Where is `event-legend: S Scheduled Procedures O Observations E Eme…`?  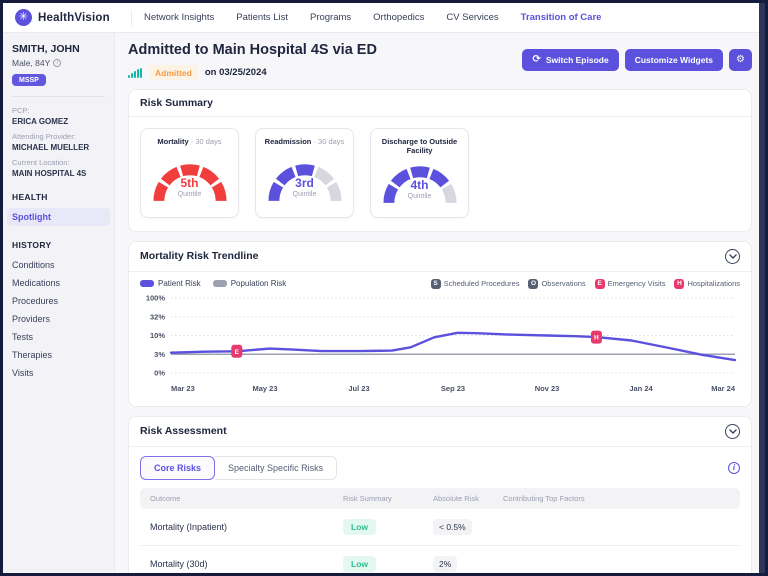
event-legend: S Scheduled Procedures O Observations E Eme… is located at coordinates (585, 283).